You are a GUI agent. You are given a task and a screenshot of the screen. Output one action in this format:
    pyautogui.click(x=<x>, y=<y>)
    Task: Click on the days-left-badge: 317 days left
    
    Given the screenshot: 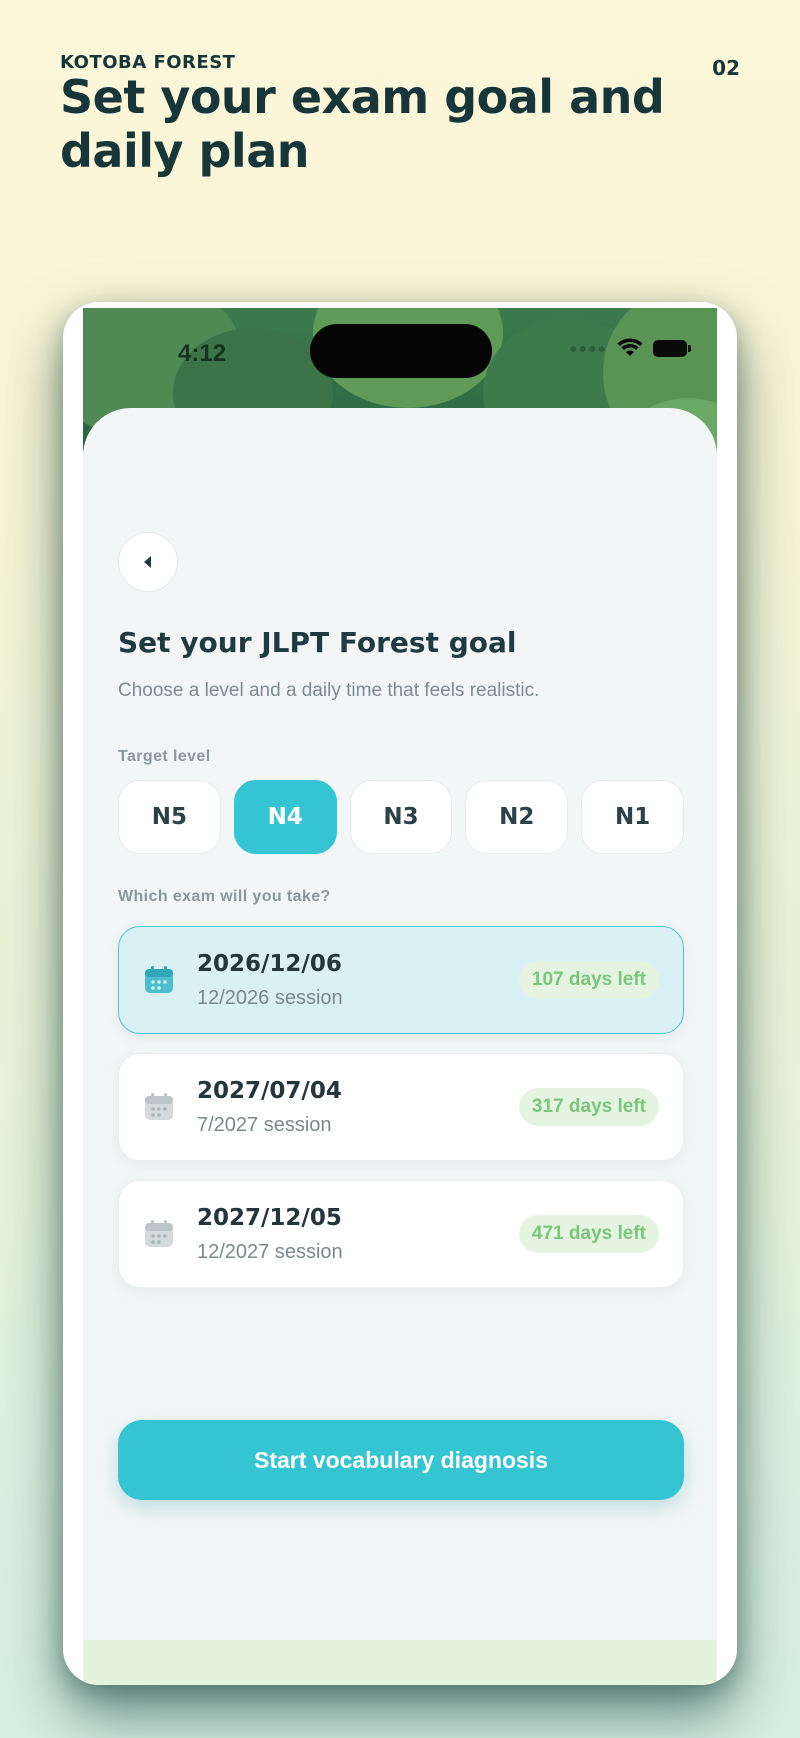 What is the action you would take?
    pyautogui.click(x=588, y=1107)
    